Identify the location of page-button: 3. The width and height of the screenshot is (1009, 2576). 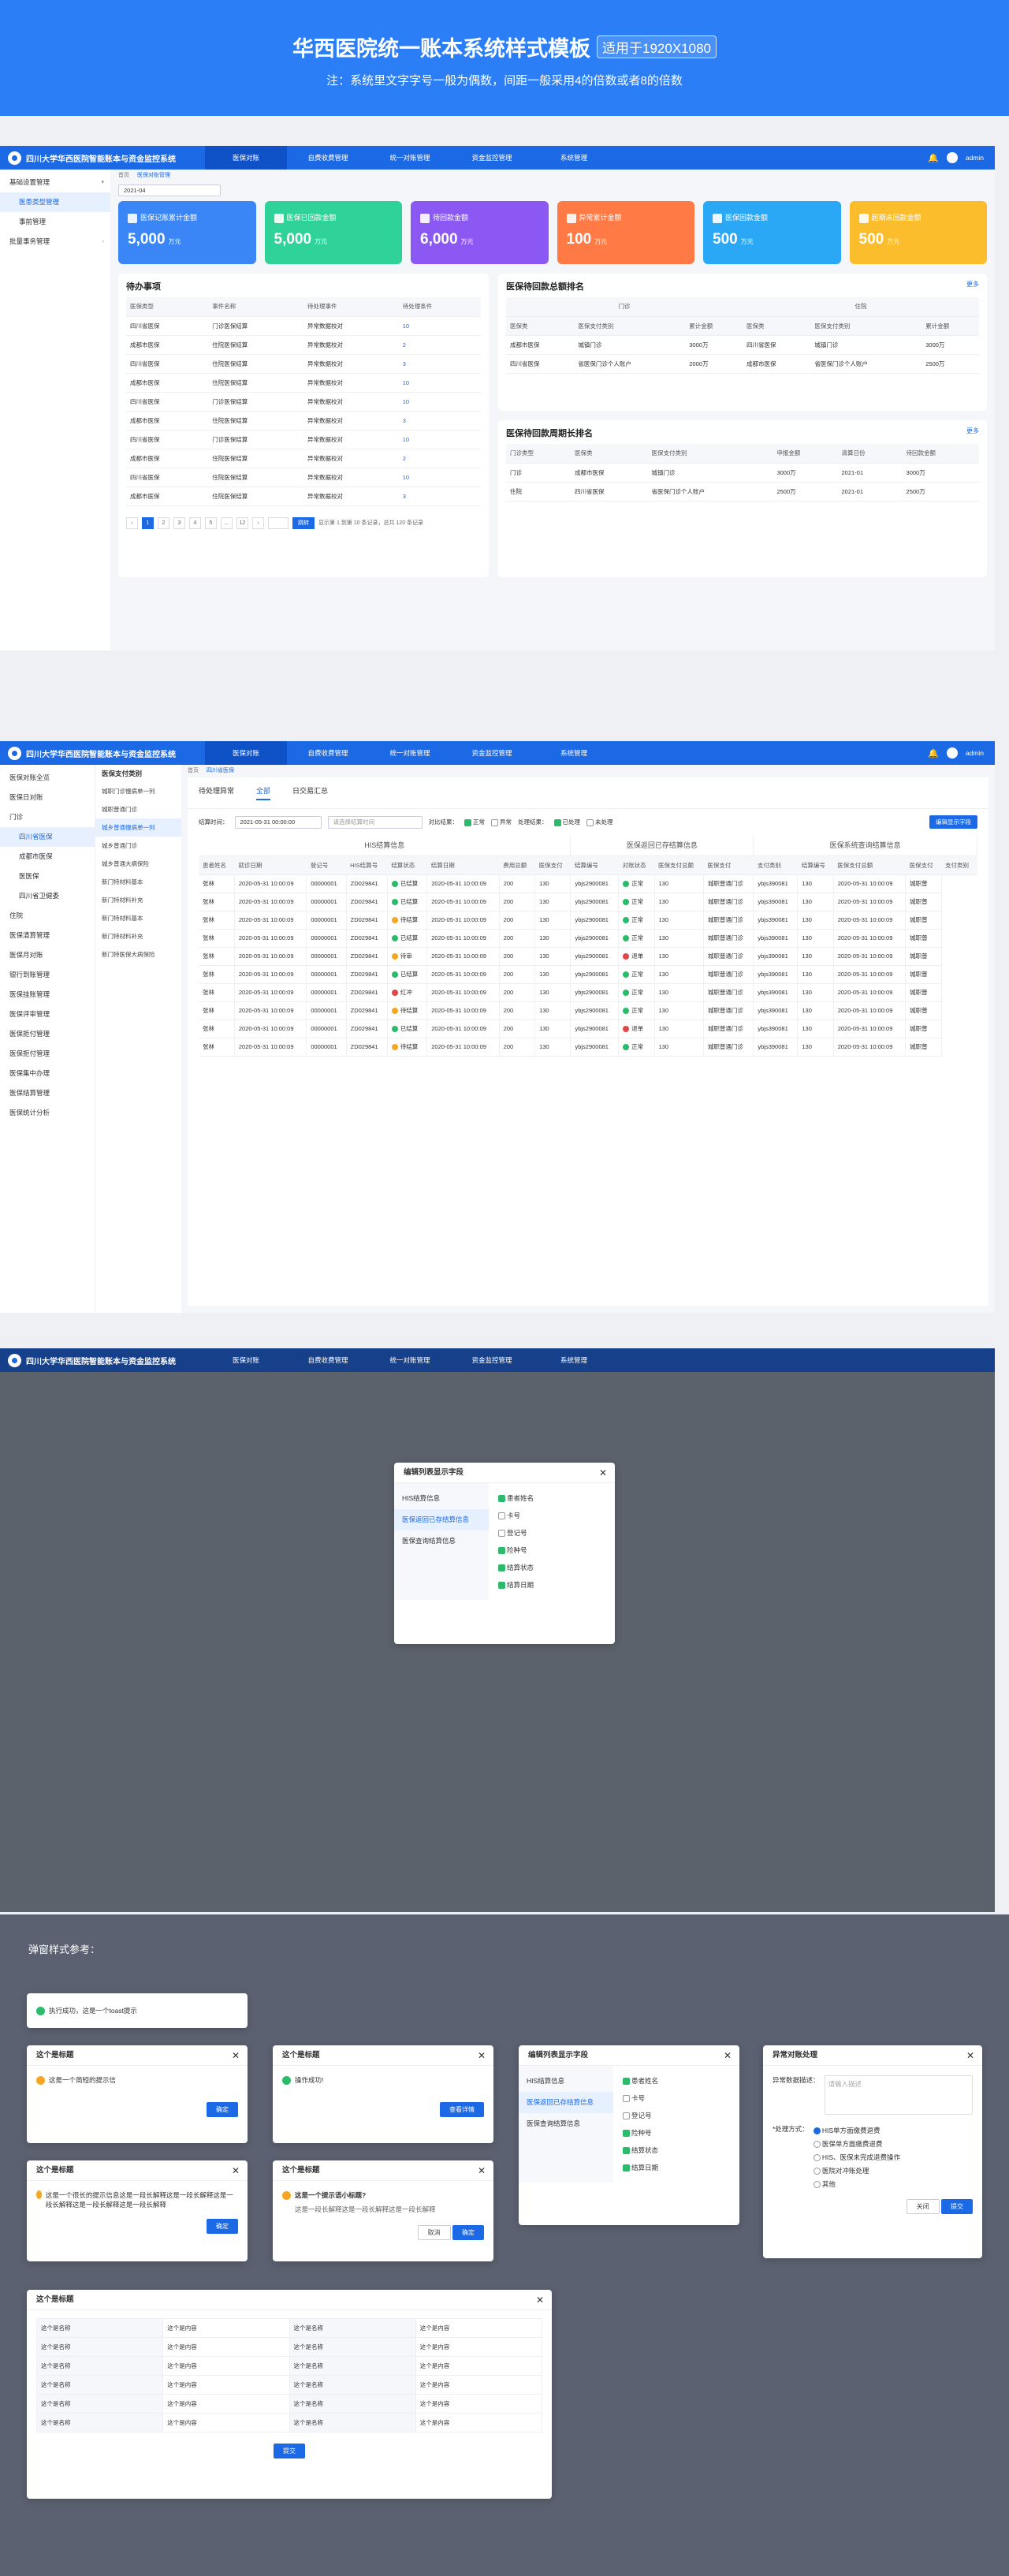
(179, 522).